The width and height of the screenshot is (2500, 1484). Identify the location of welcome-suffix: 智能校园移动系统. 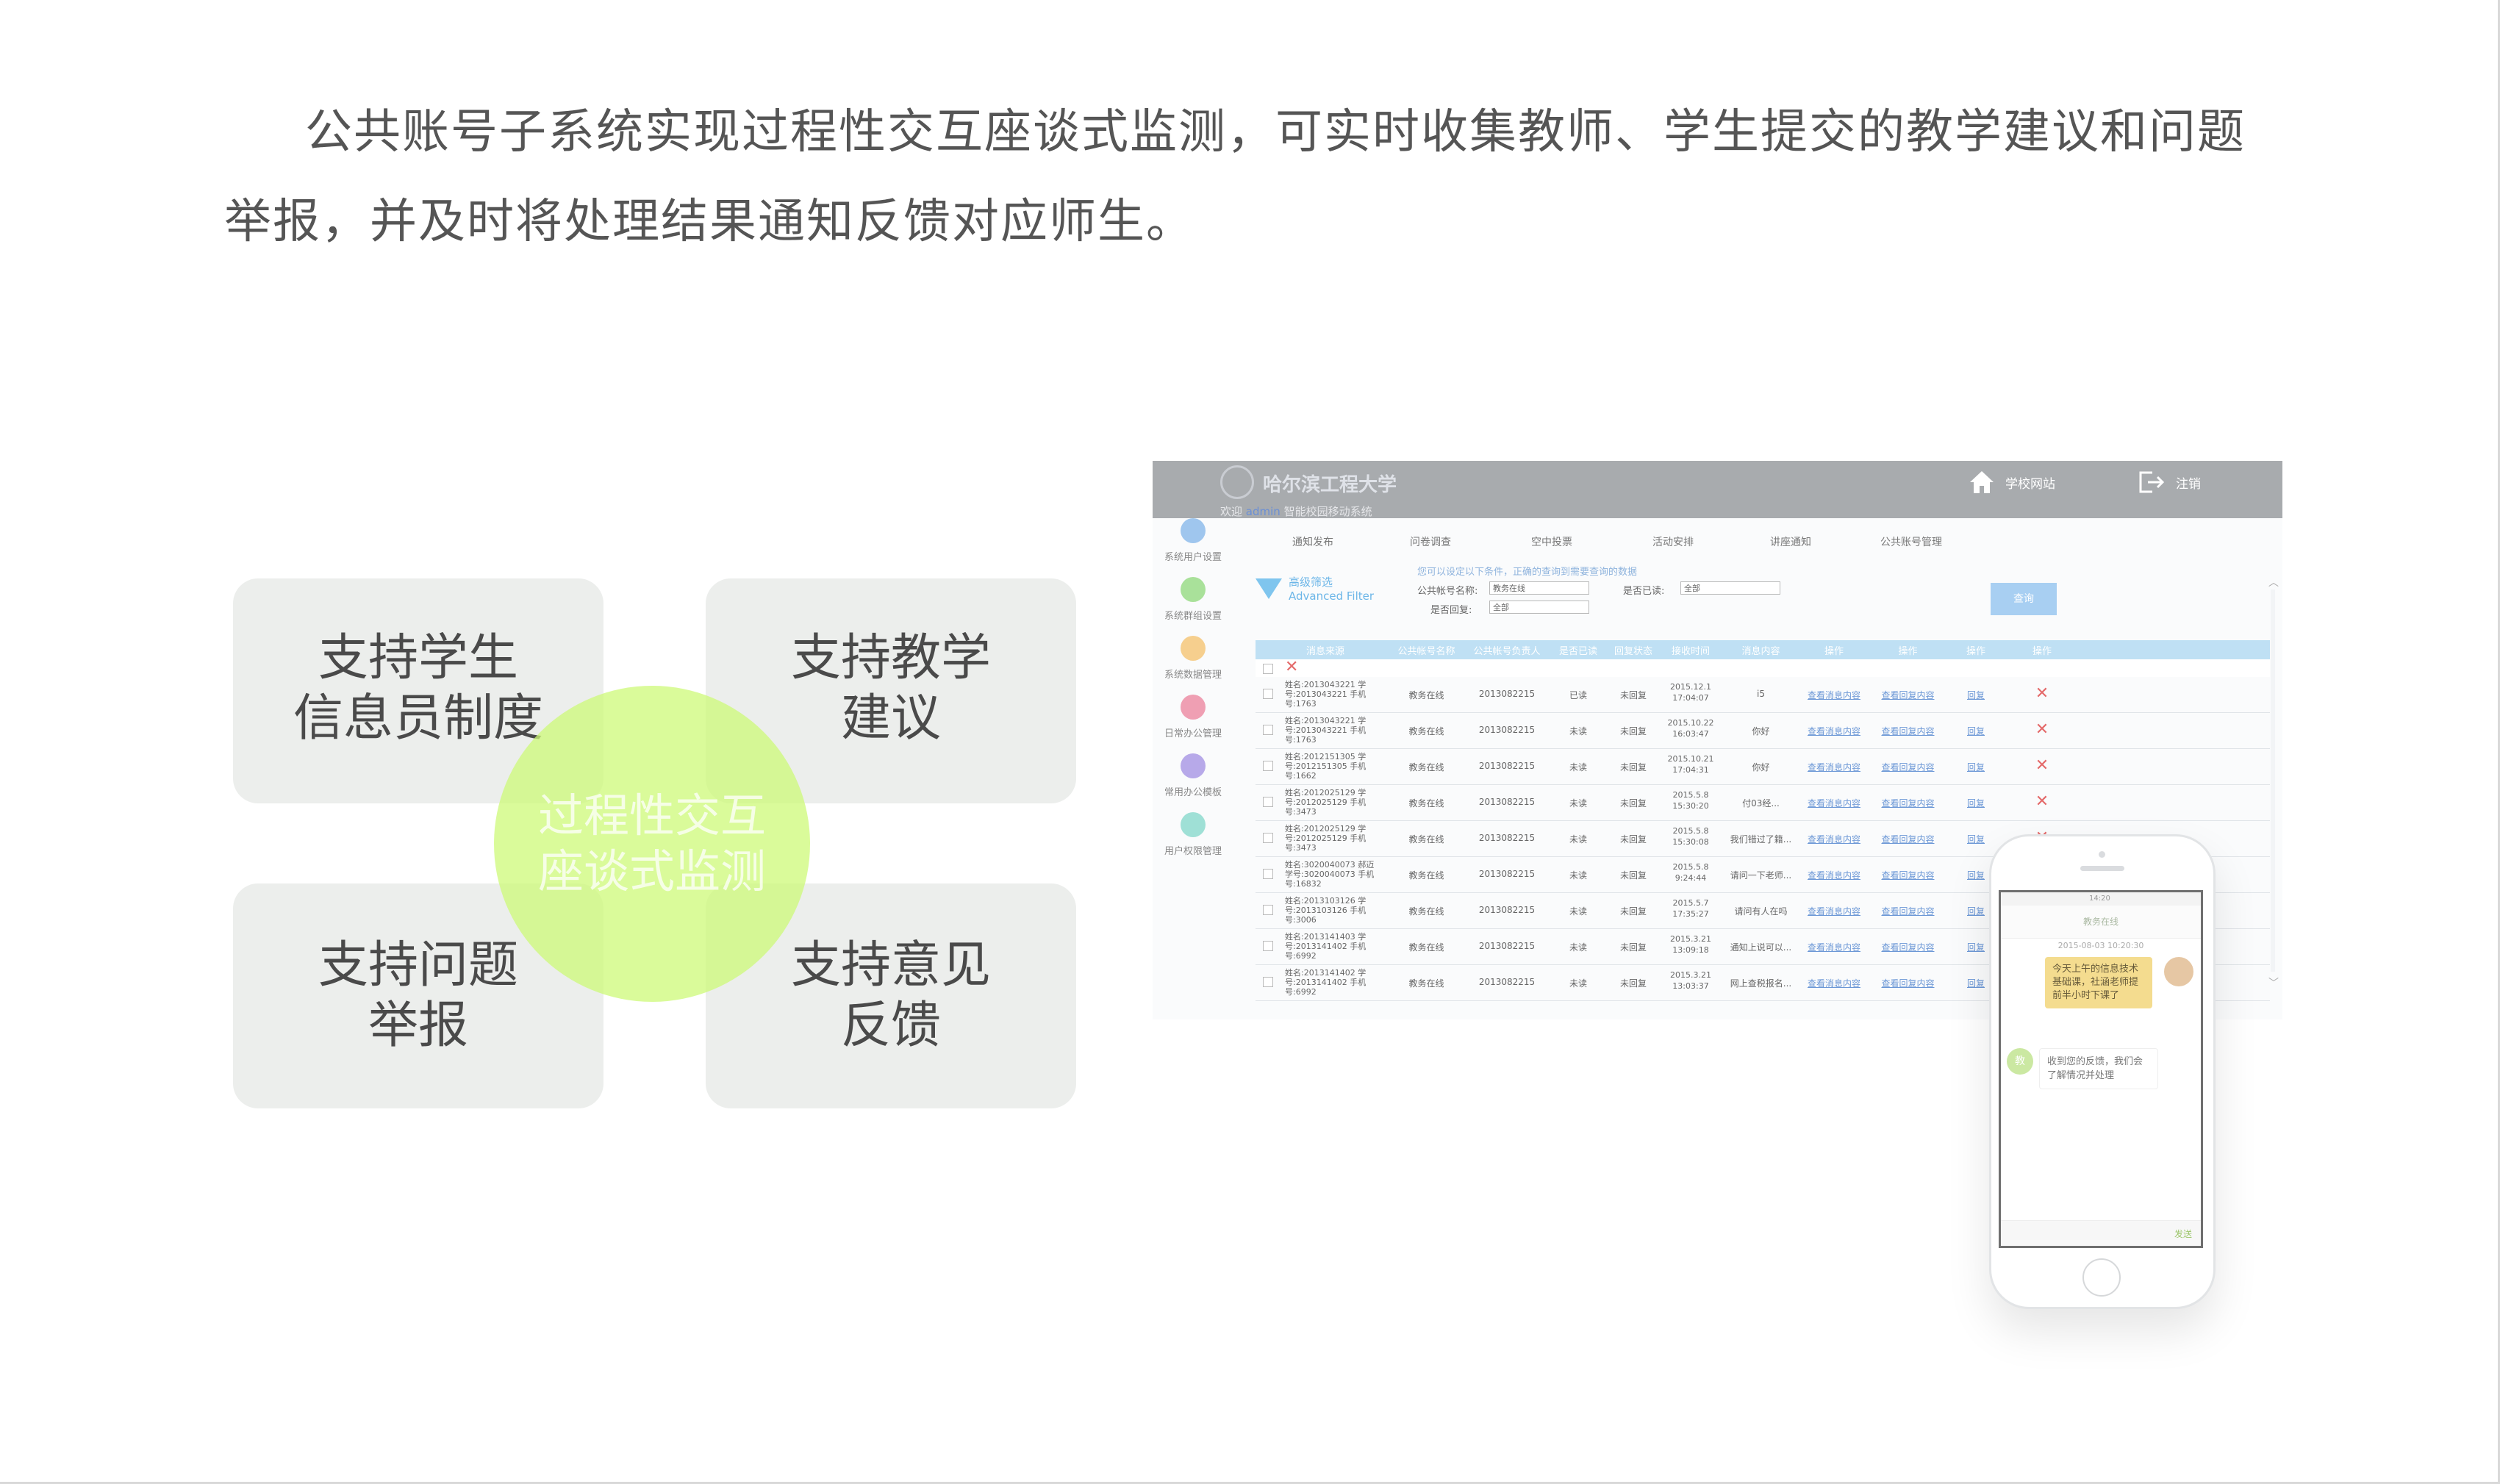
(1327, 511).